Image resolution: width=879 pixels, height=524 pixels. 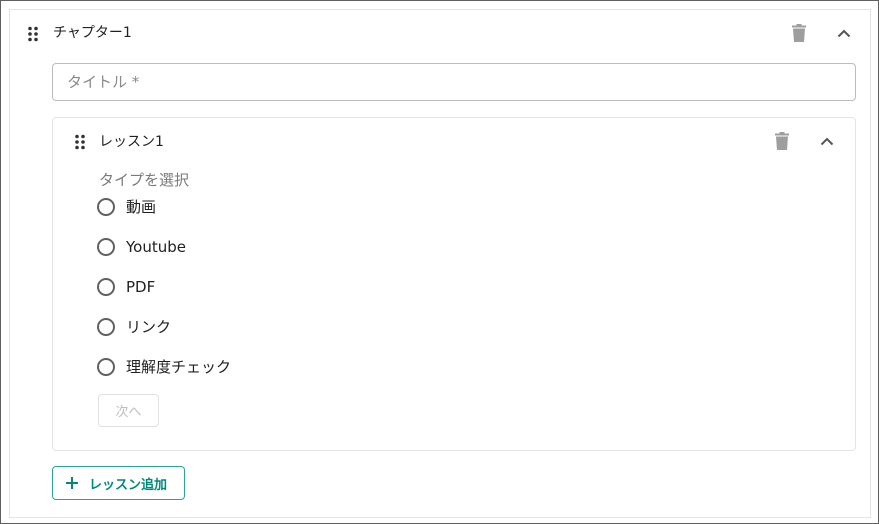 What do you see at coordinates (144, 180) in the screenshot?
I see `type-select-label: タイプを選択` at bounding box center [144, 180].